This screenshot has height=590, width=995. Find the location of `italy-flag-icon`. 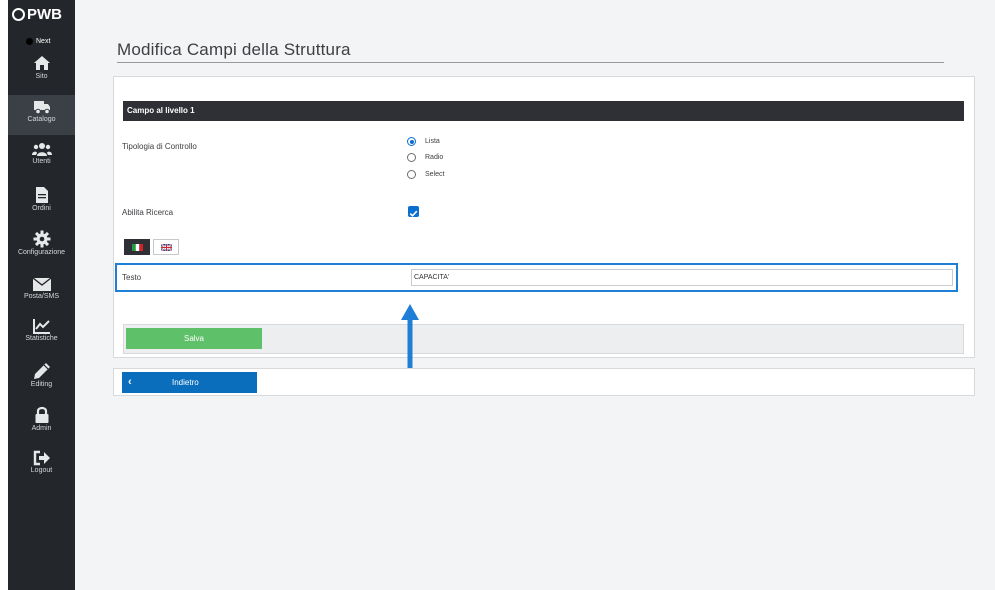

italy-flag-icon is located at coordinates (137, 247).